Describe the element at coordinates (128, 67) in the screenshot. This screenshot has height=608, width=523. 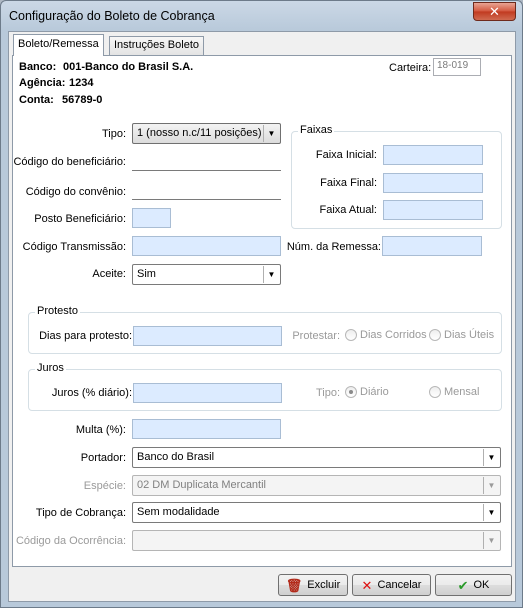
I see `banco-value: 001-Banco do Brasil S.A.` at that location.